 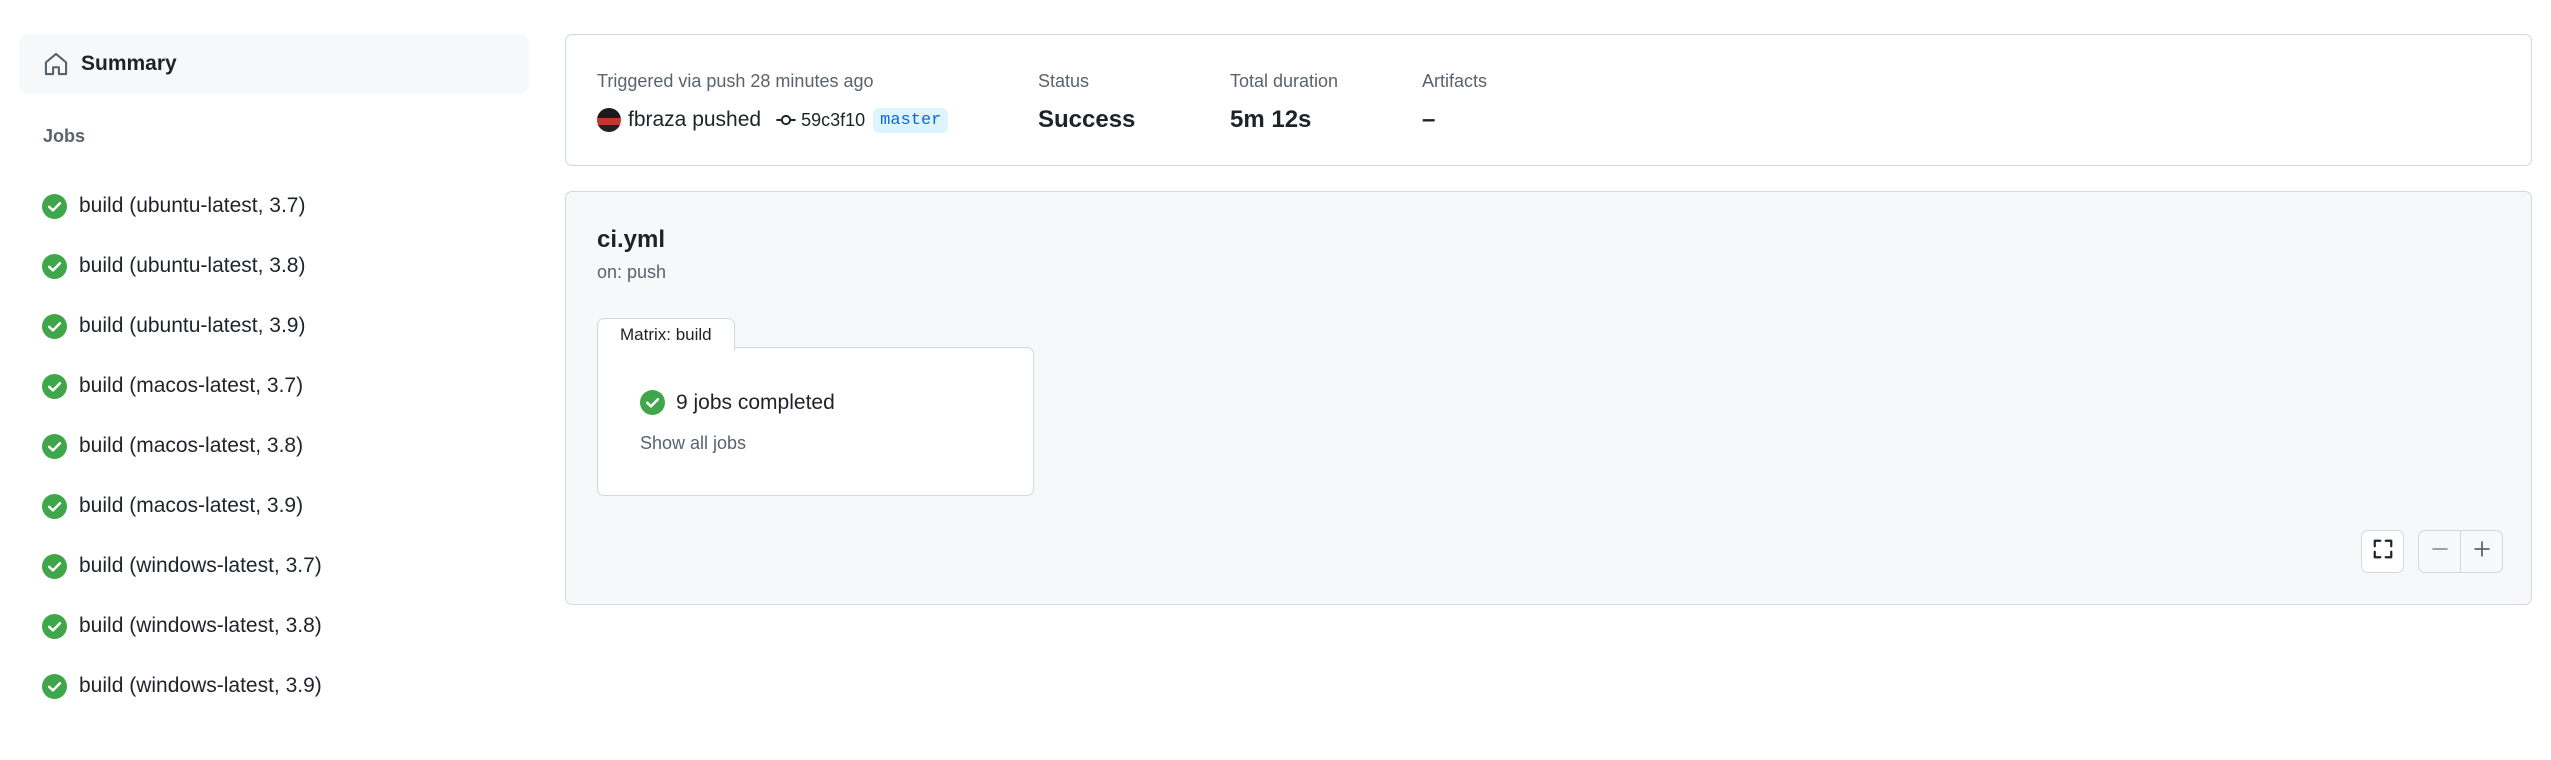 I want to click on workflow-name: ci.yml, so click(x=631, y=239).